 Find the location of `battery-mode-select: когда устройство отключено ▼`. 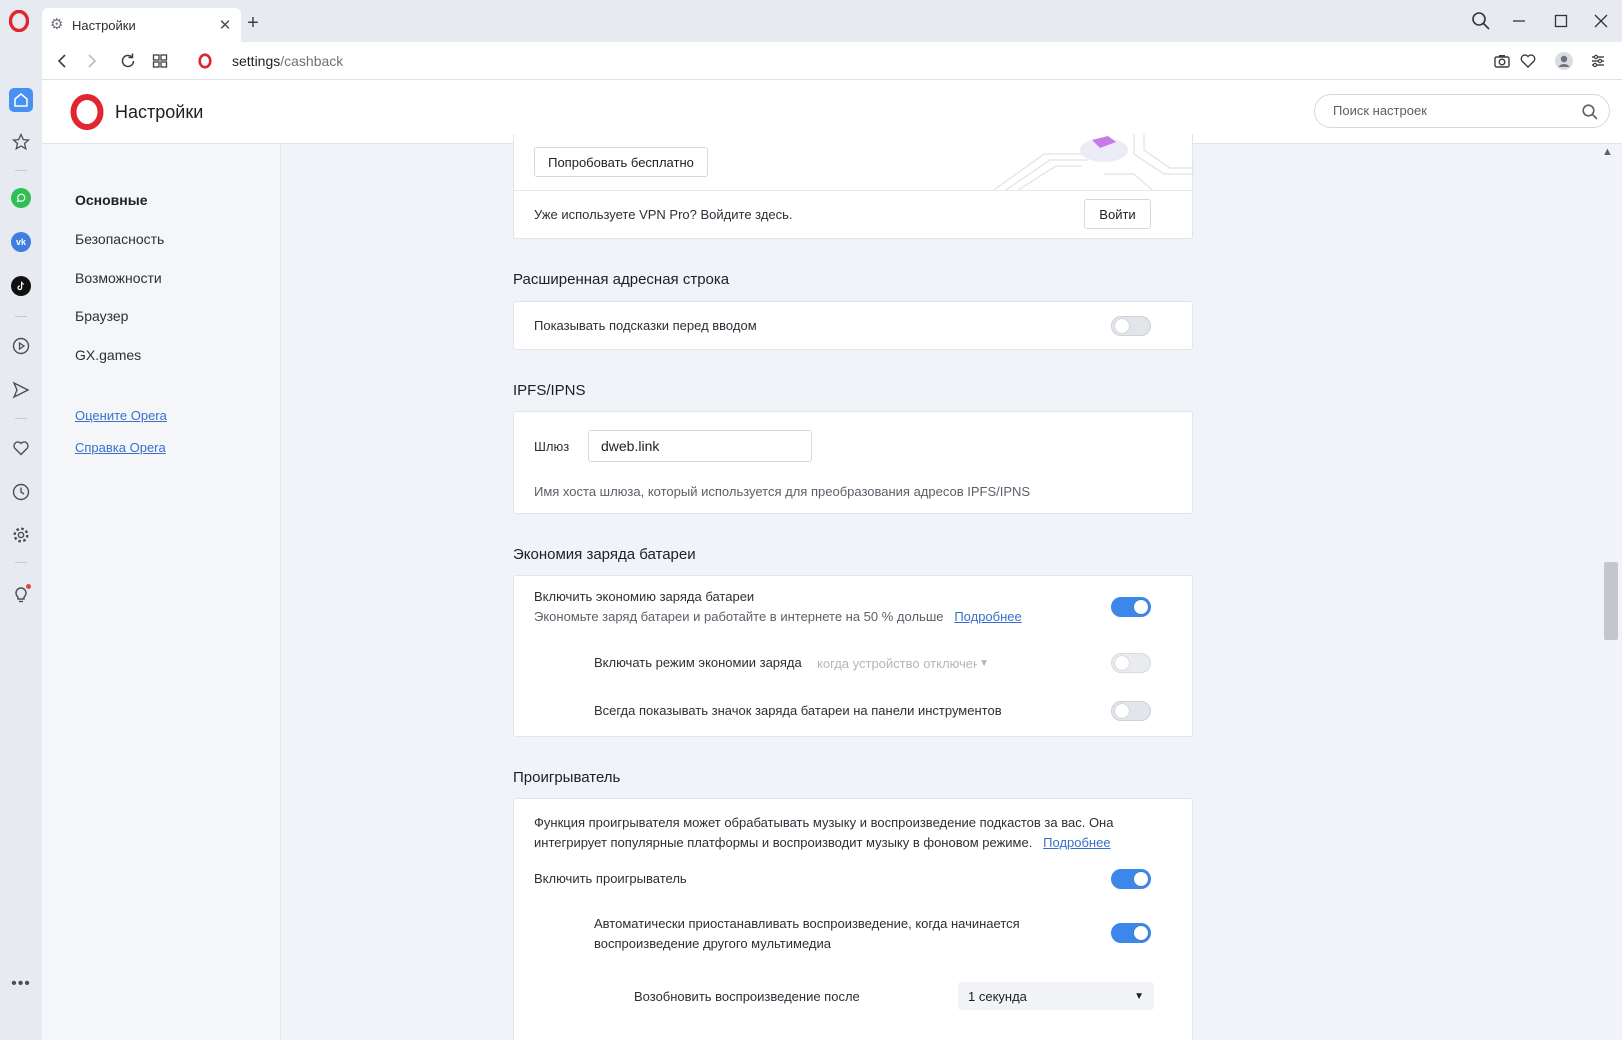

battery-mode-select: когда устройство отключено ▼ is located at coordinates (903, 663).